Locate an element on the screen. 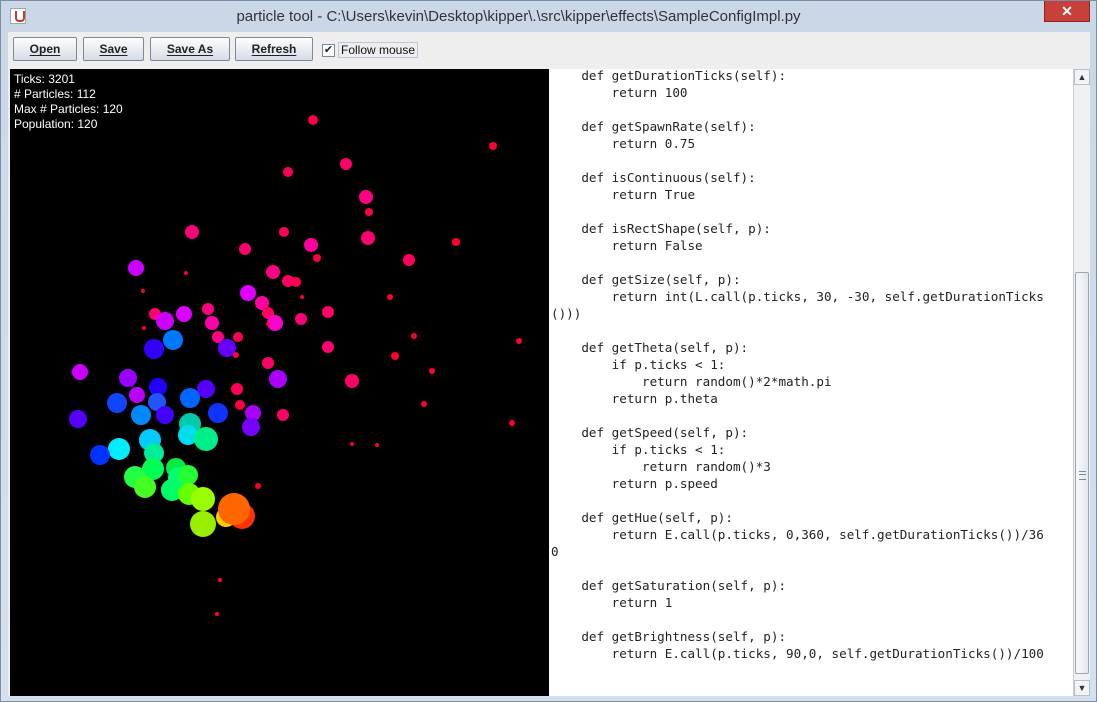 This screenshot has height=702, width=1097. open-button: Open is located at coordinates (45, 49).